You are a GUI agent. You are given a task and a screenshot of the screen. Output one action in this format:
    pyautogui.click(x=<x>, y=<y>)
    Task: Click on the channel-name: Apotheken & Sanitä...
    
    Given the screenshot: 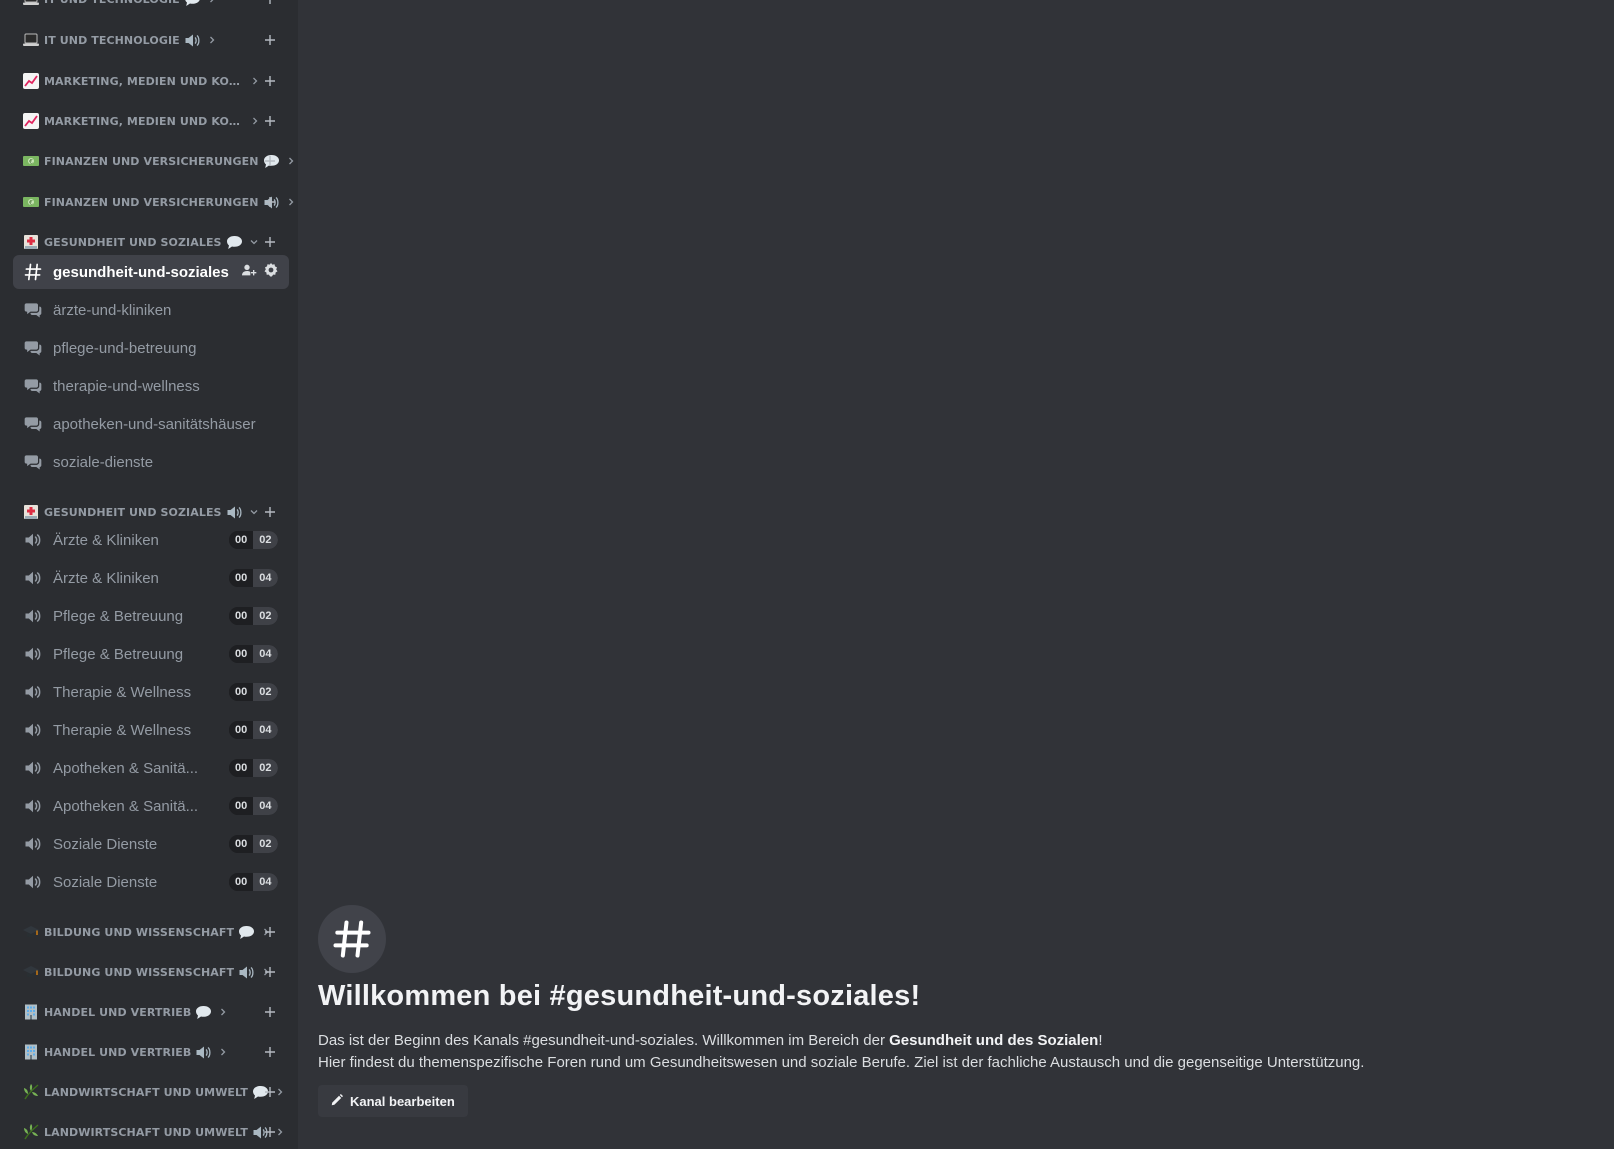 What is the action you would take?
    pyautogui.click(x=126, y=806)
    